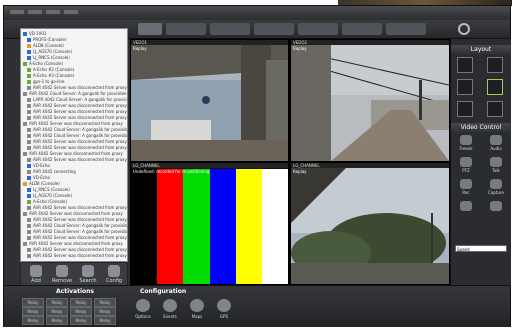 This screenshot has height=329, width=512. I want to click on layout-custom-icon, so click(465, 109).